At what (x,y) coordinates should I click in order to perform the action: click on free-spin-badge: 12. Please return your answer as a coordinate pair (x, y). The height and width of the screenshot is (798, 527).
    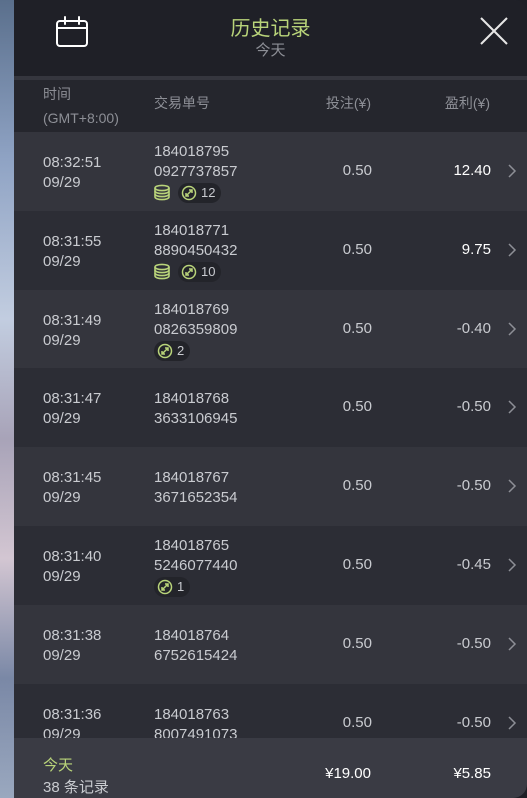
    Looking at the image, I should click on (200, 193).